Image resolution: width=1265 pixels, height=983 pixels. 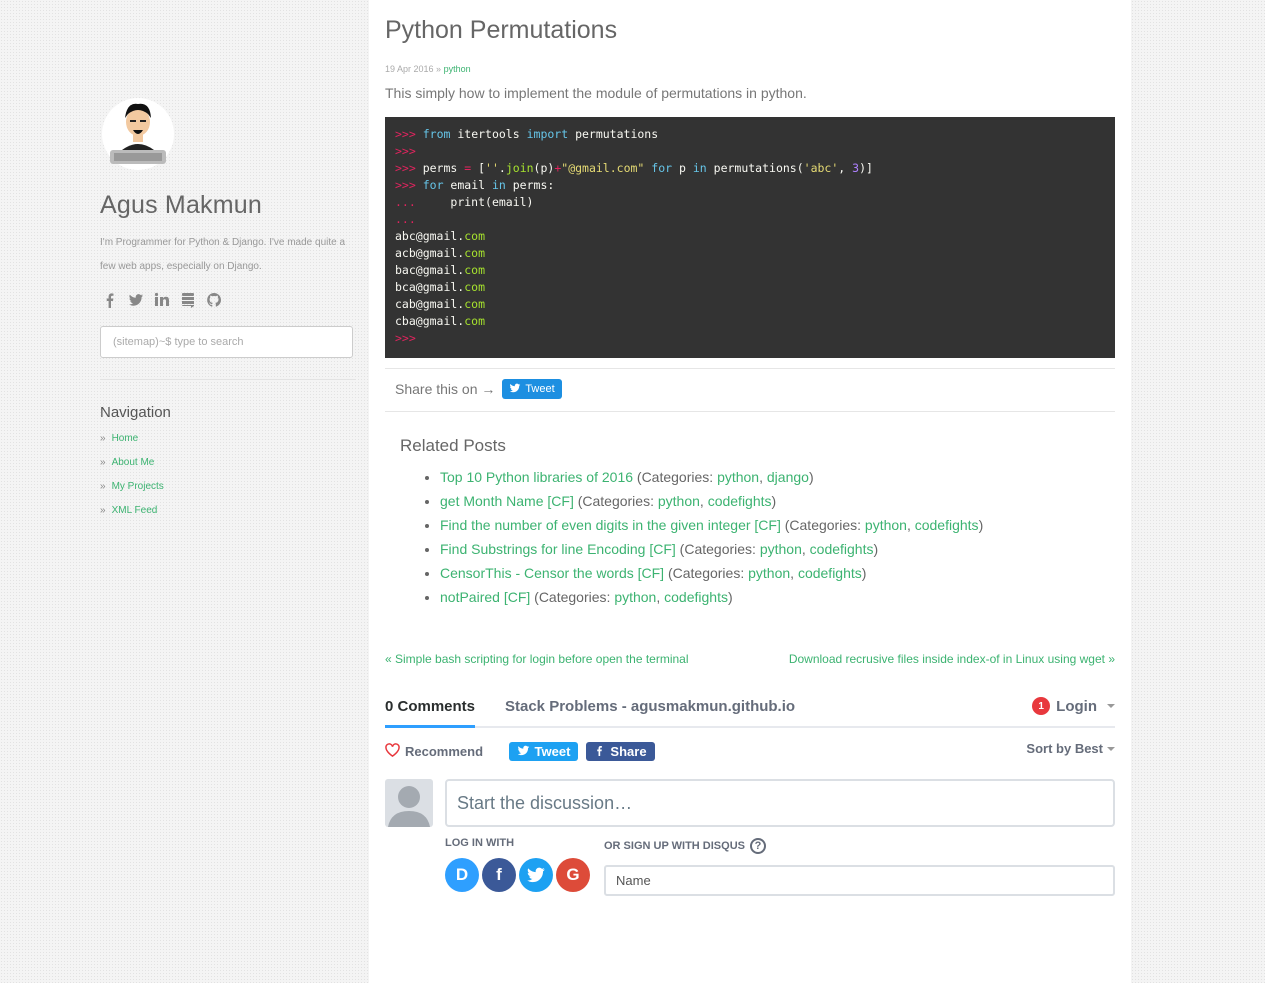 I want to click on google-login-icon: G, so click(x=573, y=875).